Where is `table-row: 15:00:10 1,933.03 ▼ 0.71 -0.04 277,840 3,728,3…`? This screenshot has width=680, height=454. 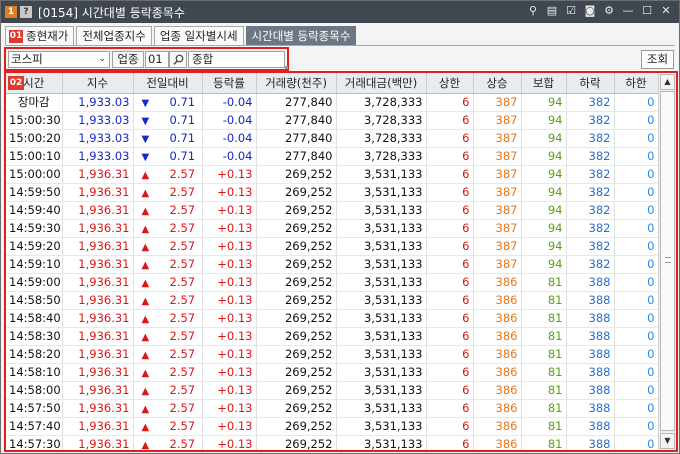
table-row: 15:00:10 1,933.03 ▼ 0.71 -0.04 277,840 3,728,3… is located at coordinates (332, 156).